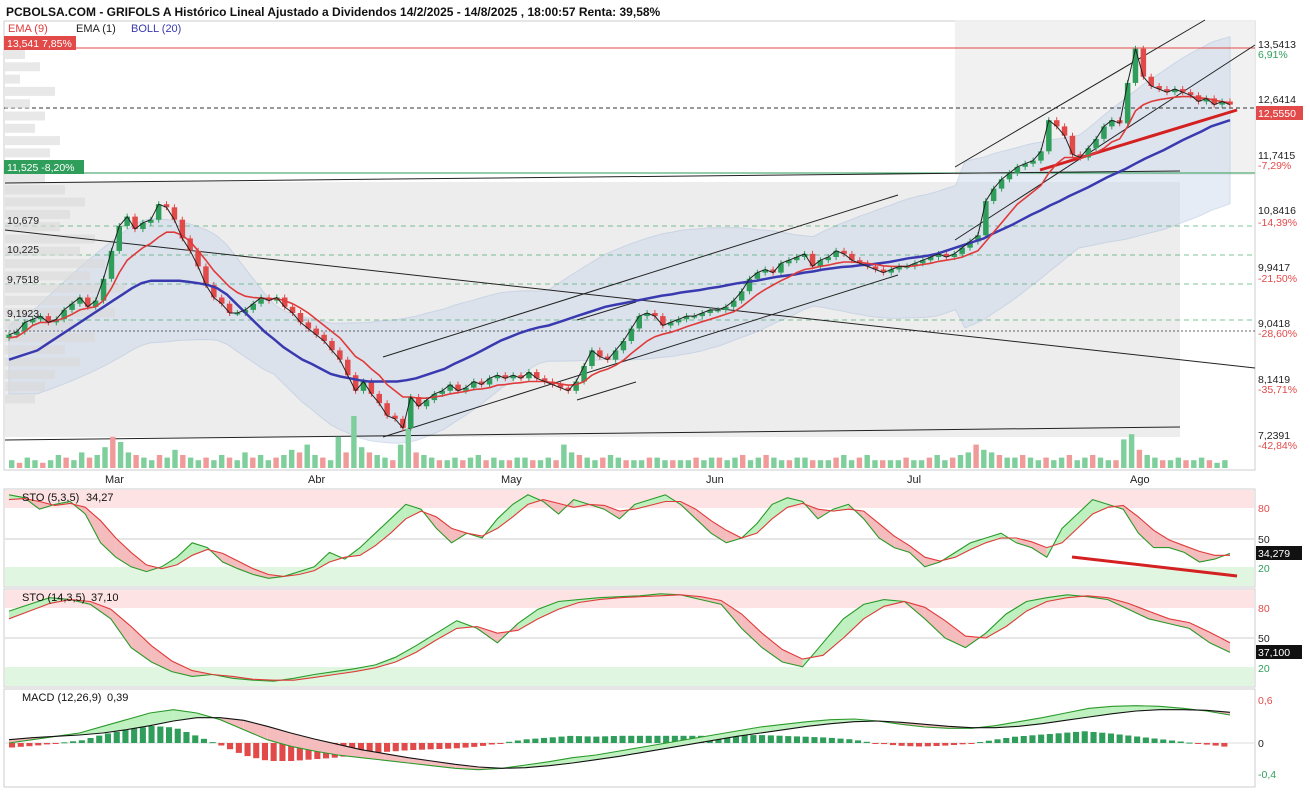  I want to click on macd-value: 0,39, so click(117, 698).